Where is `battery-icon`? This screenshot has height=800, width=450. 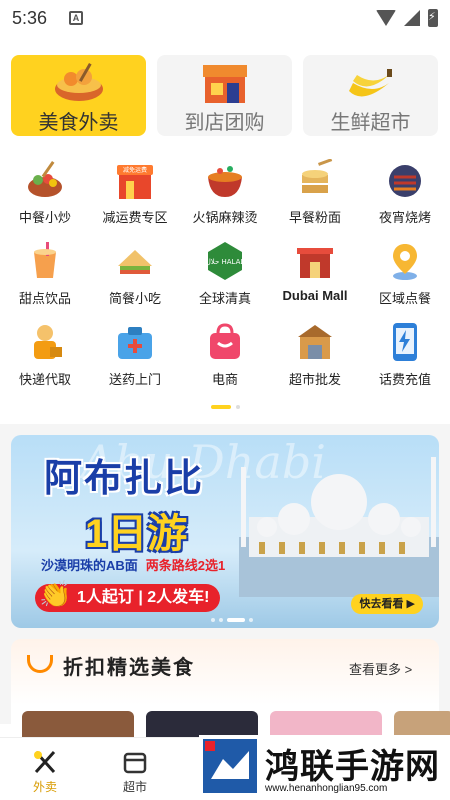
battery-icon is located at coordinates (433, 18).